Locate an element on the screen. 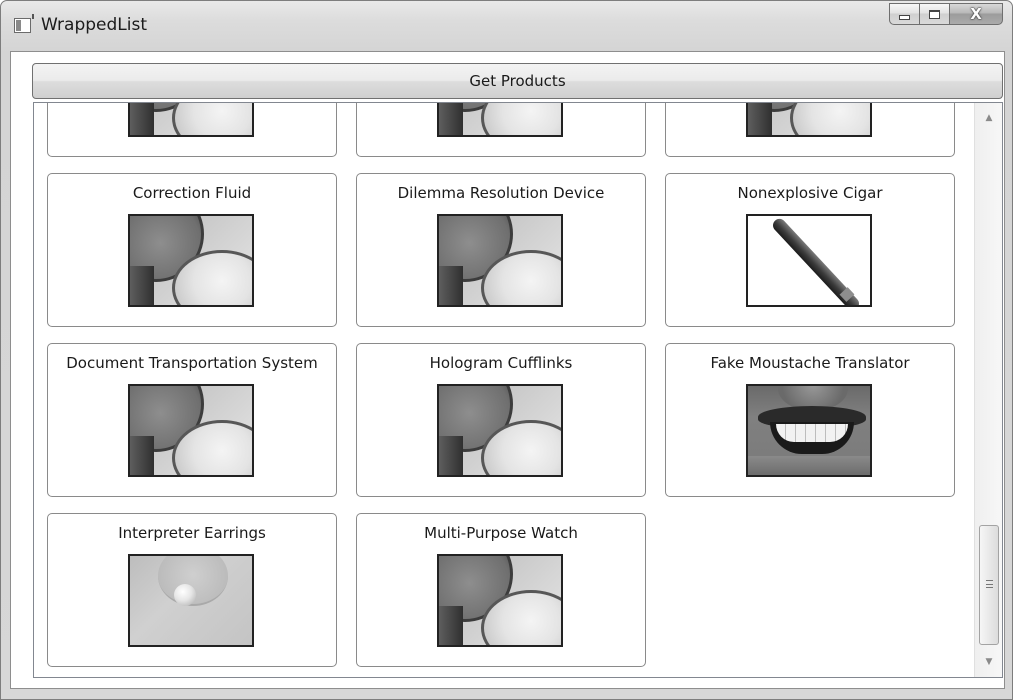 The height and width of the screenshot is (700, 1013). maximize-icon is located at coordinates (934, 14).